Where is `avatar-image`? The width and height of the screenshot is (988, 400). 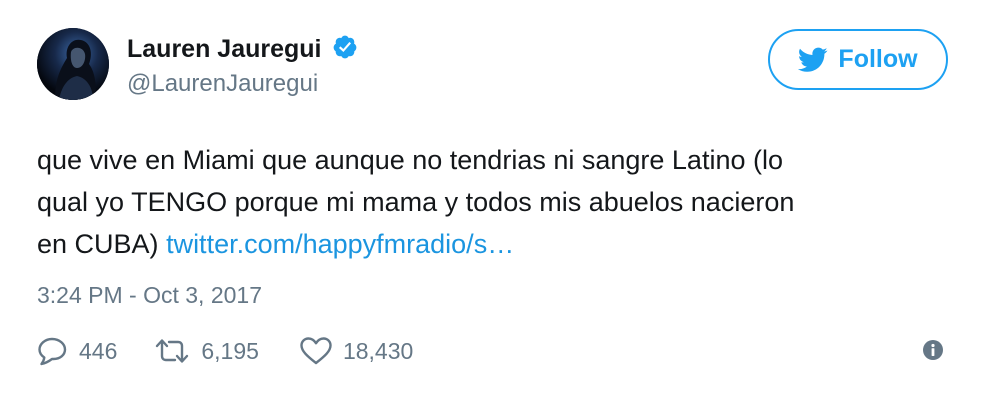
avatar-image is located at coordinates (73, 64).